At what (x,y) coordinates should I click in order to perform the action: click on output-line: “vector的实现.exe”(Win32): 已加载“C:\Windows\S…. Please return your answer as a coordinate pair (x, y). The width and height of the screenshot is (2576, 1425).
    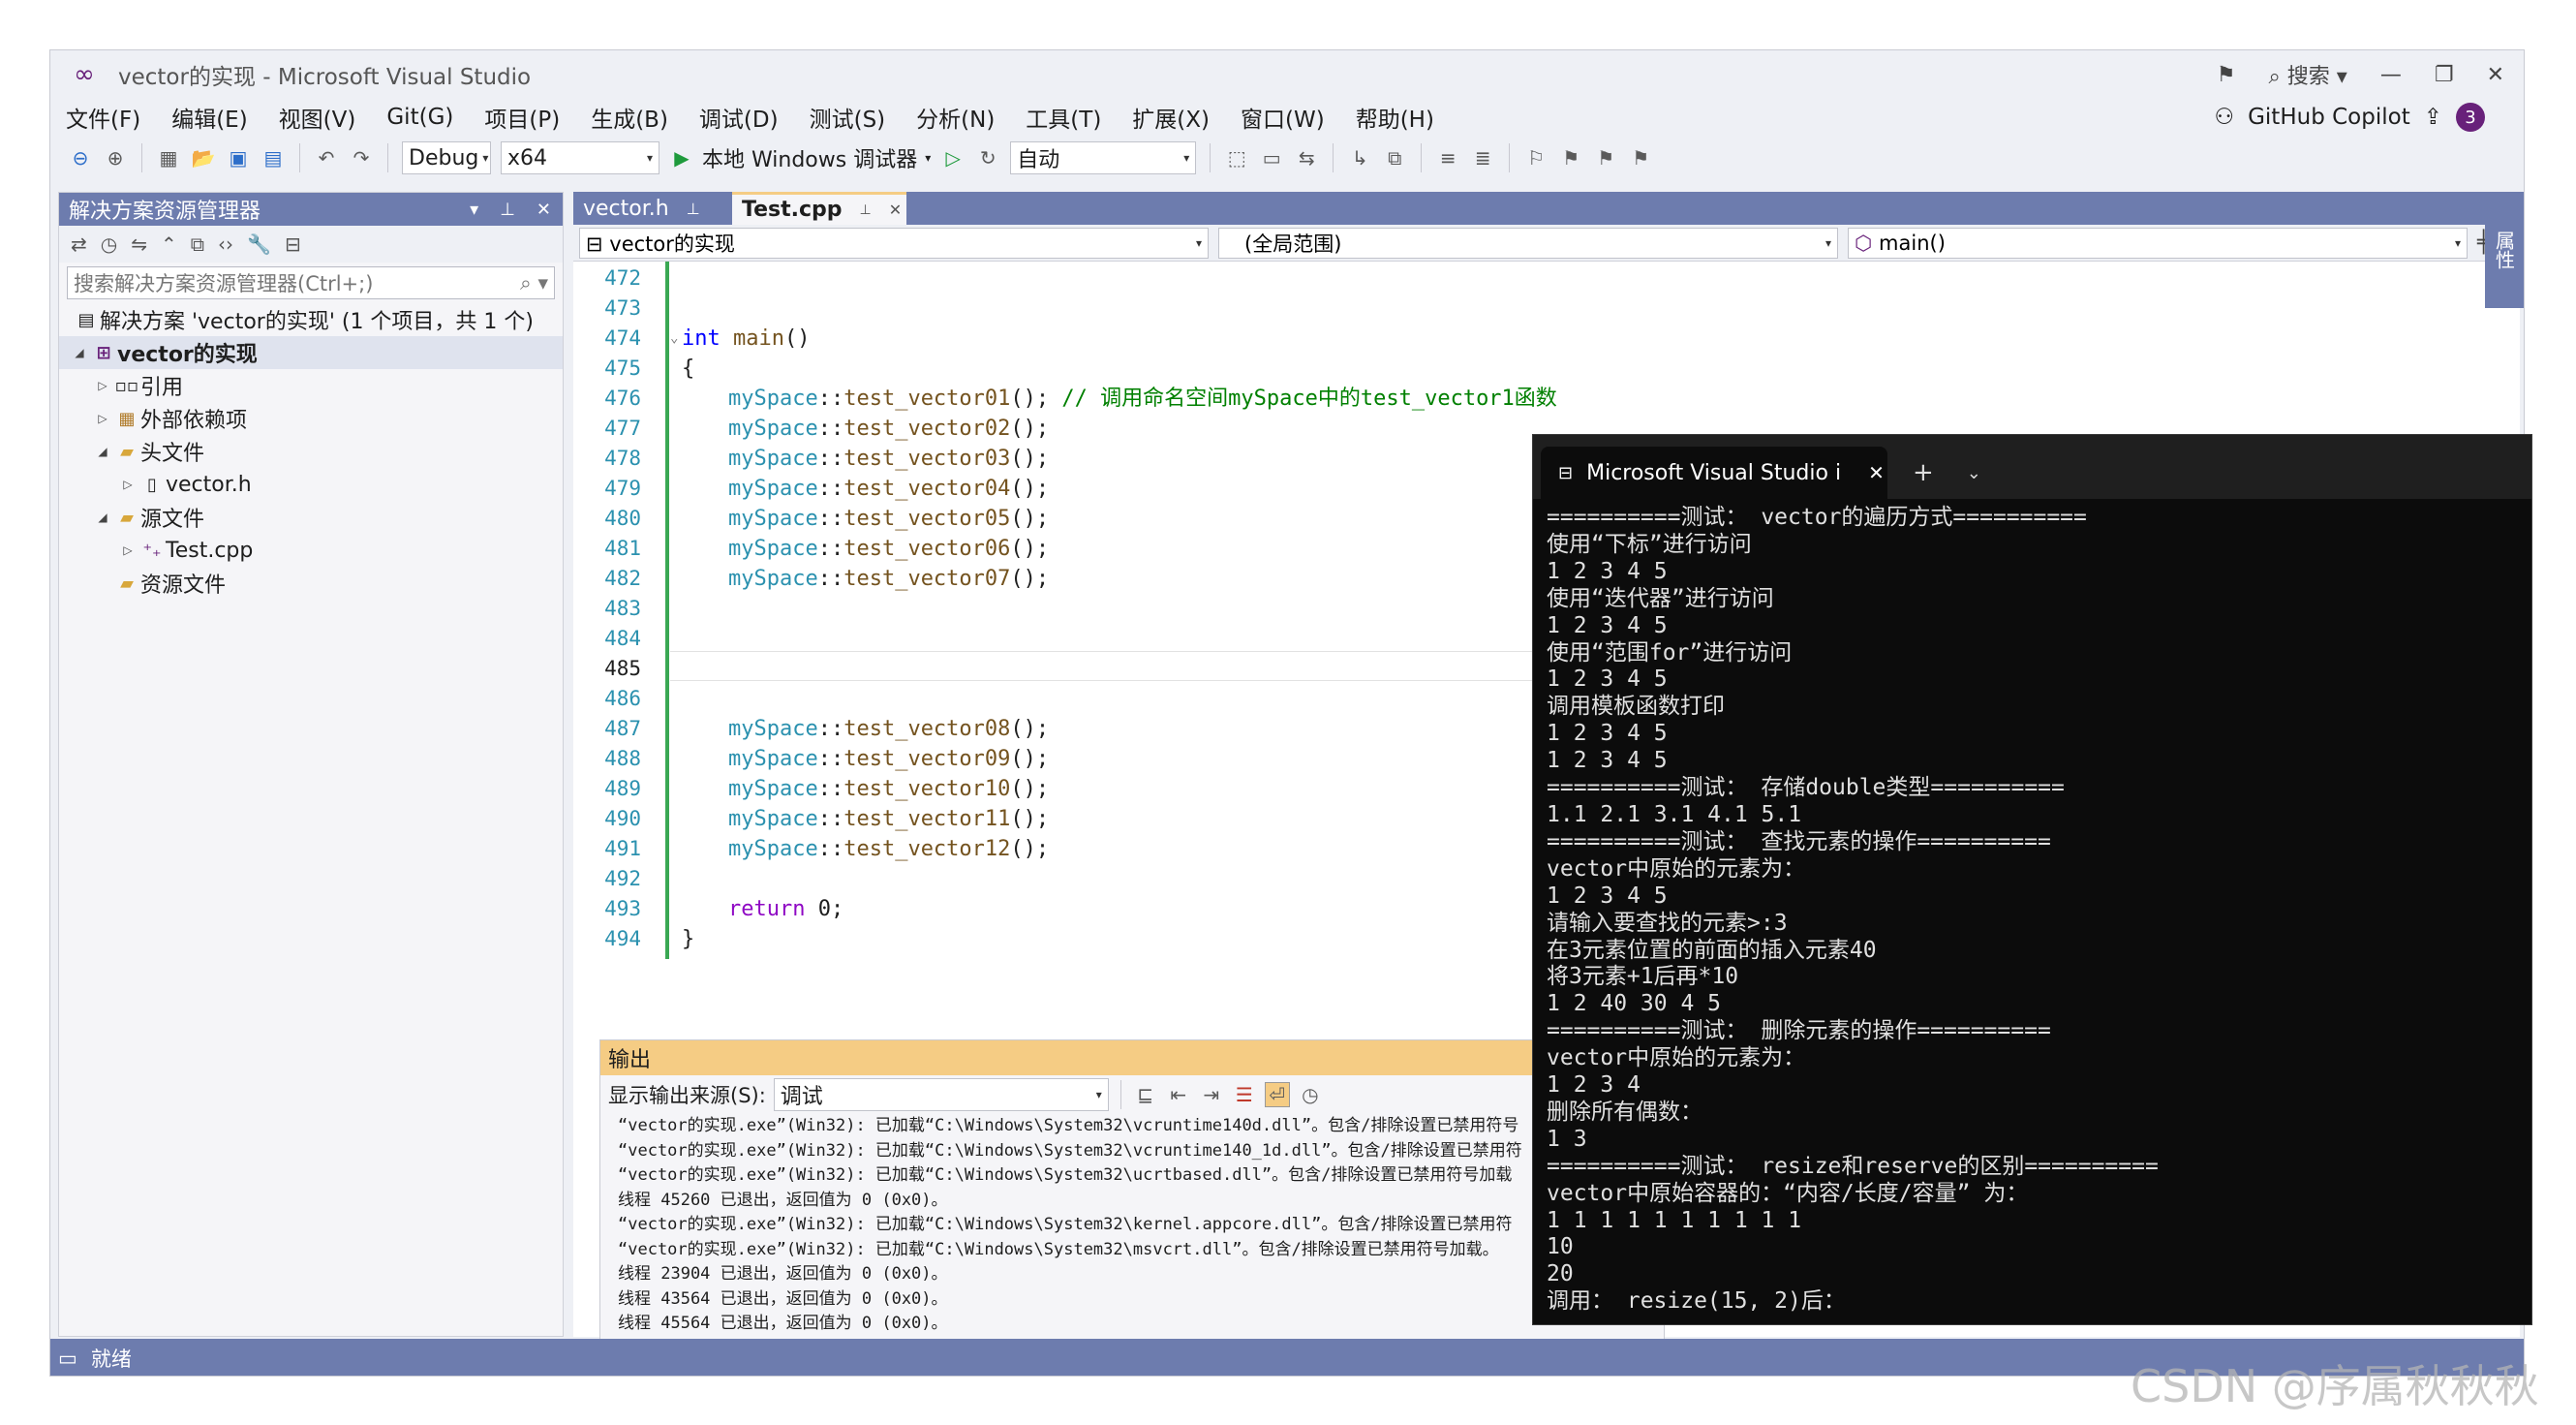
    Looking at the image, I should click on (1070, 1151).